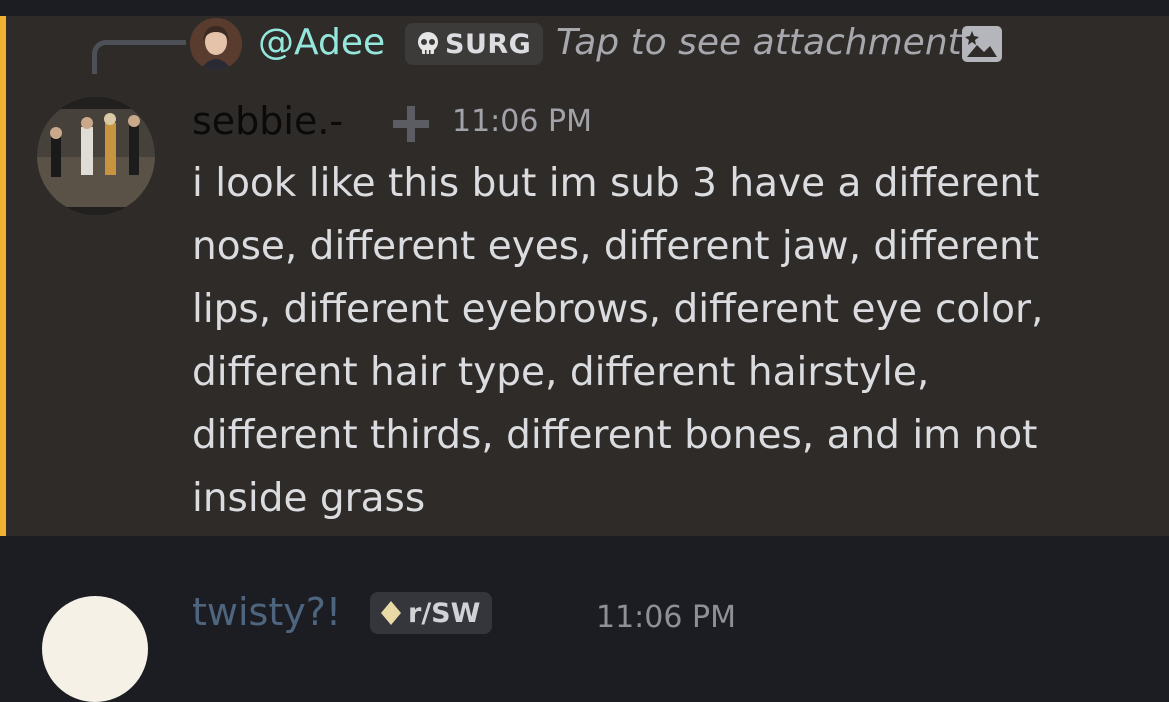  Describe the element at coordinates (428, 43) in the screenshot. I see `skull-icon` at that location.